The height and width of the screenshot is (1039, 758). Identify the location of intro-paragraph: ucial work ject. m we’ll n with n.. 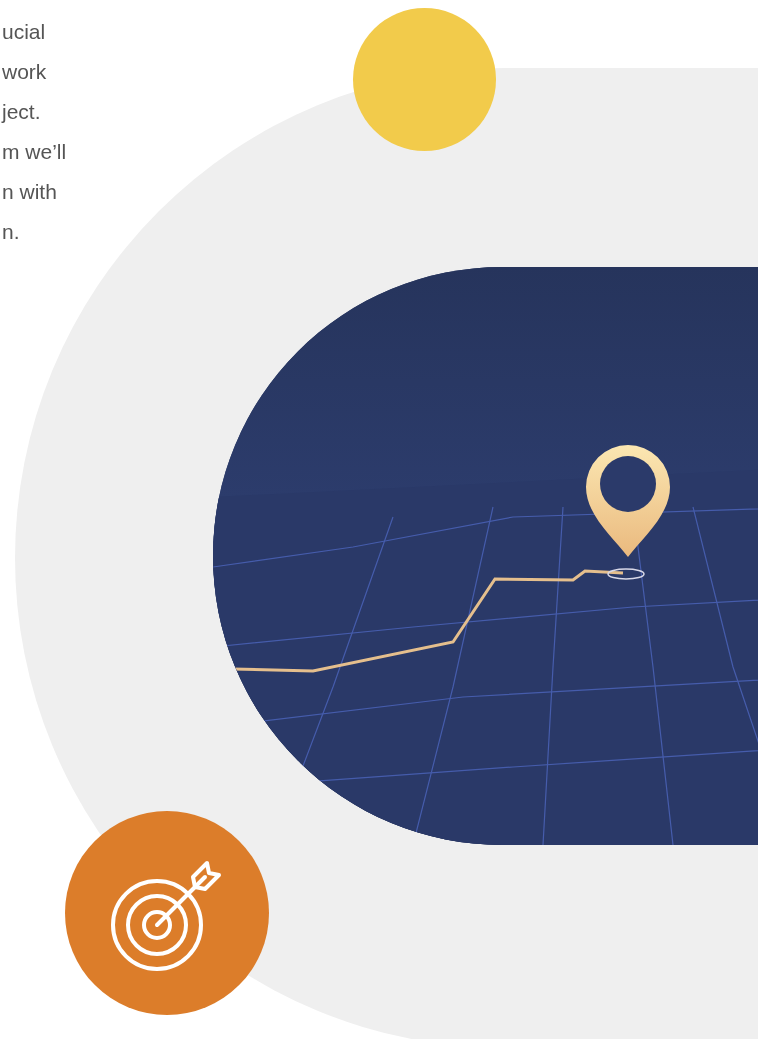
(34, 132).